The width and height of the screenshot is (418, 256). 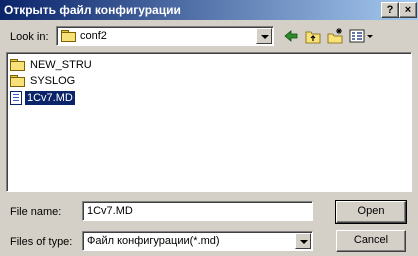 What do you see at coordinates (29, 37) in the screenshot?
I see `lookin-label: Look in:` at bounding box center [29, 37].